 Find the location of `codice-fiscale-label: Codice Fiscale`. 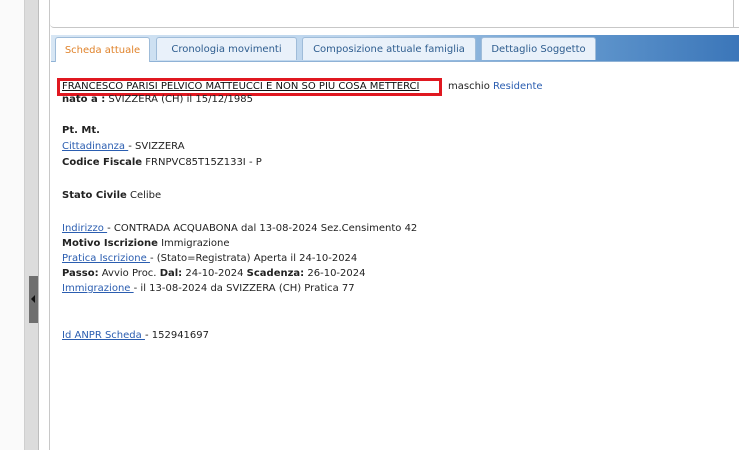

codice-fiscale-label: Codice Fiscale is located at coordinates (102, 162).